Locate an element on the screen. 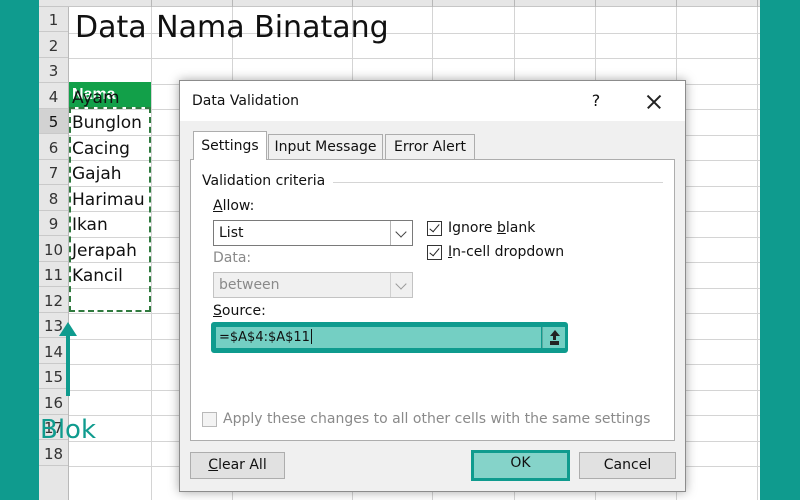 The image size is (800, 500). row-header: 15 is located at coordinates (53, 376).